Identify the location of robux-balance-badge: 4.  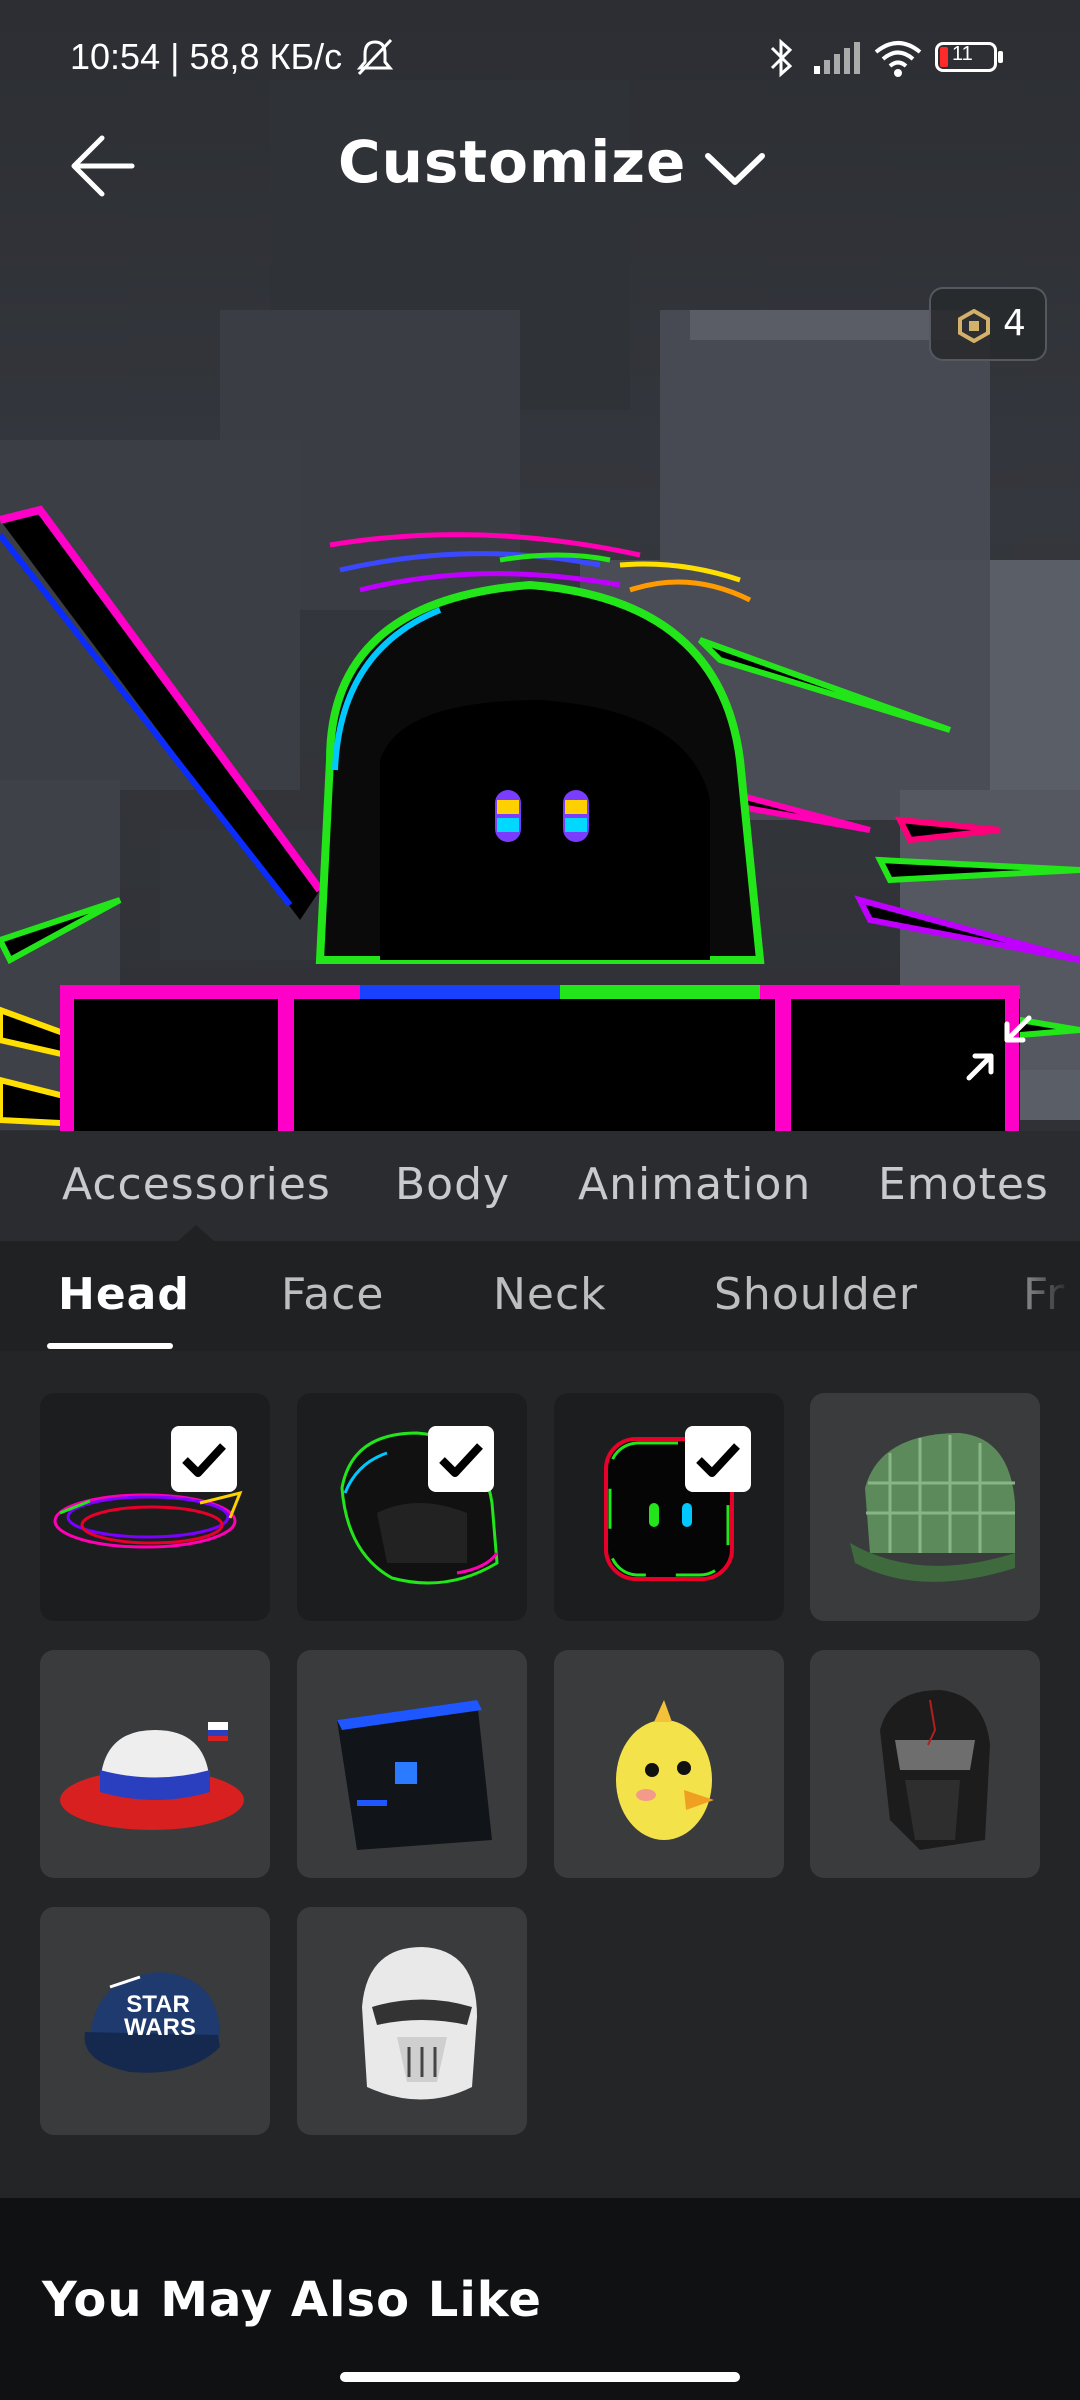
(988, 324).